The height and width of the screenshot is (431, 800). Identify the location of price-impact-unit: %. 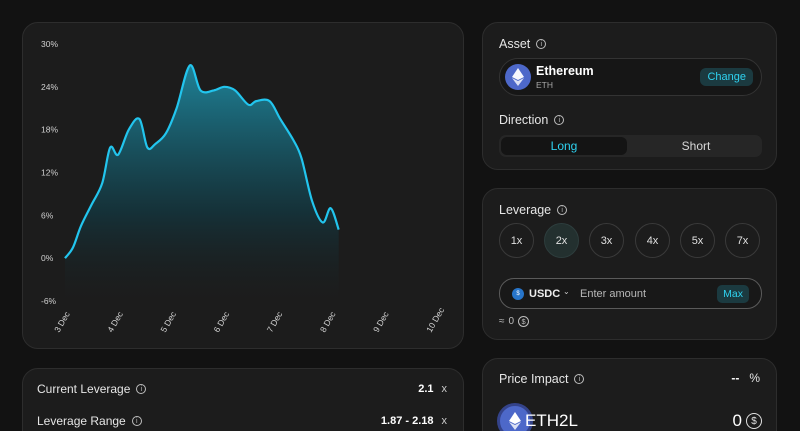
(754, 378).